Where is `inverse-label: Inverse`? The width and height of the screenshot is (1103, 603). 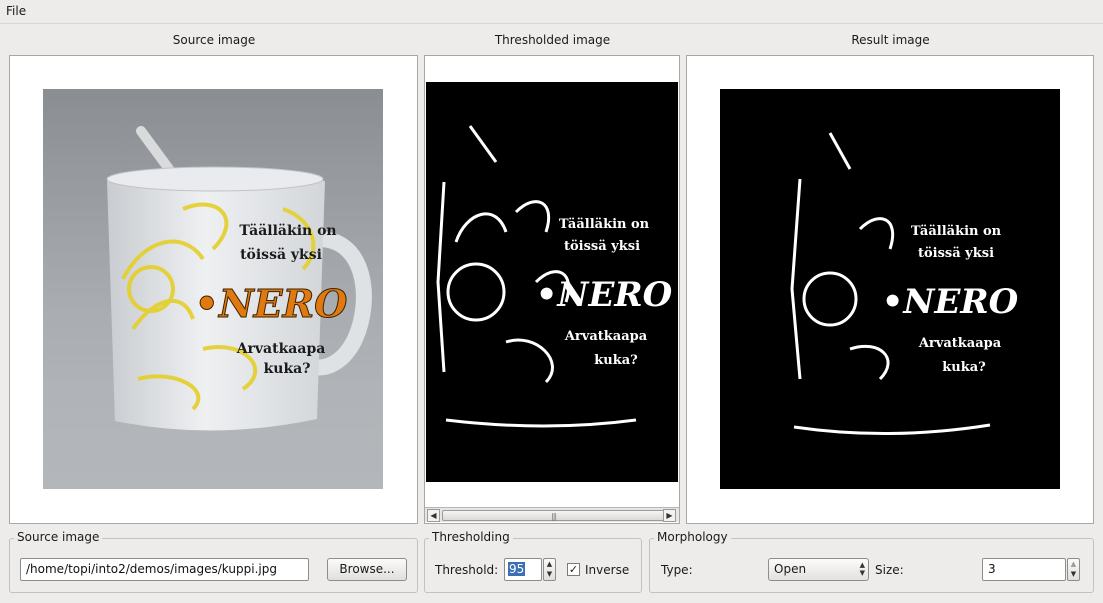 inverse-label: Inverse is located at coordinates (607, 570).